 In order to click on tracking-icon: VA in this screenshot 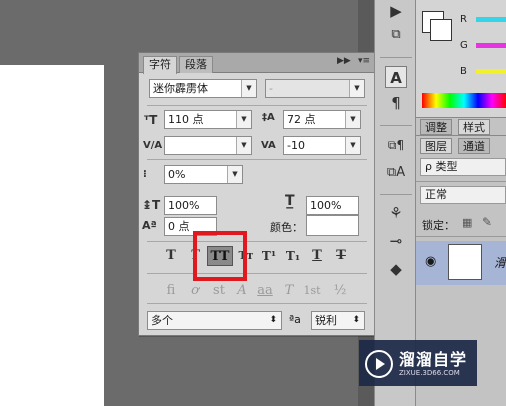, I will do `click(268, 145)`.